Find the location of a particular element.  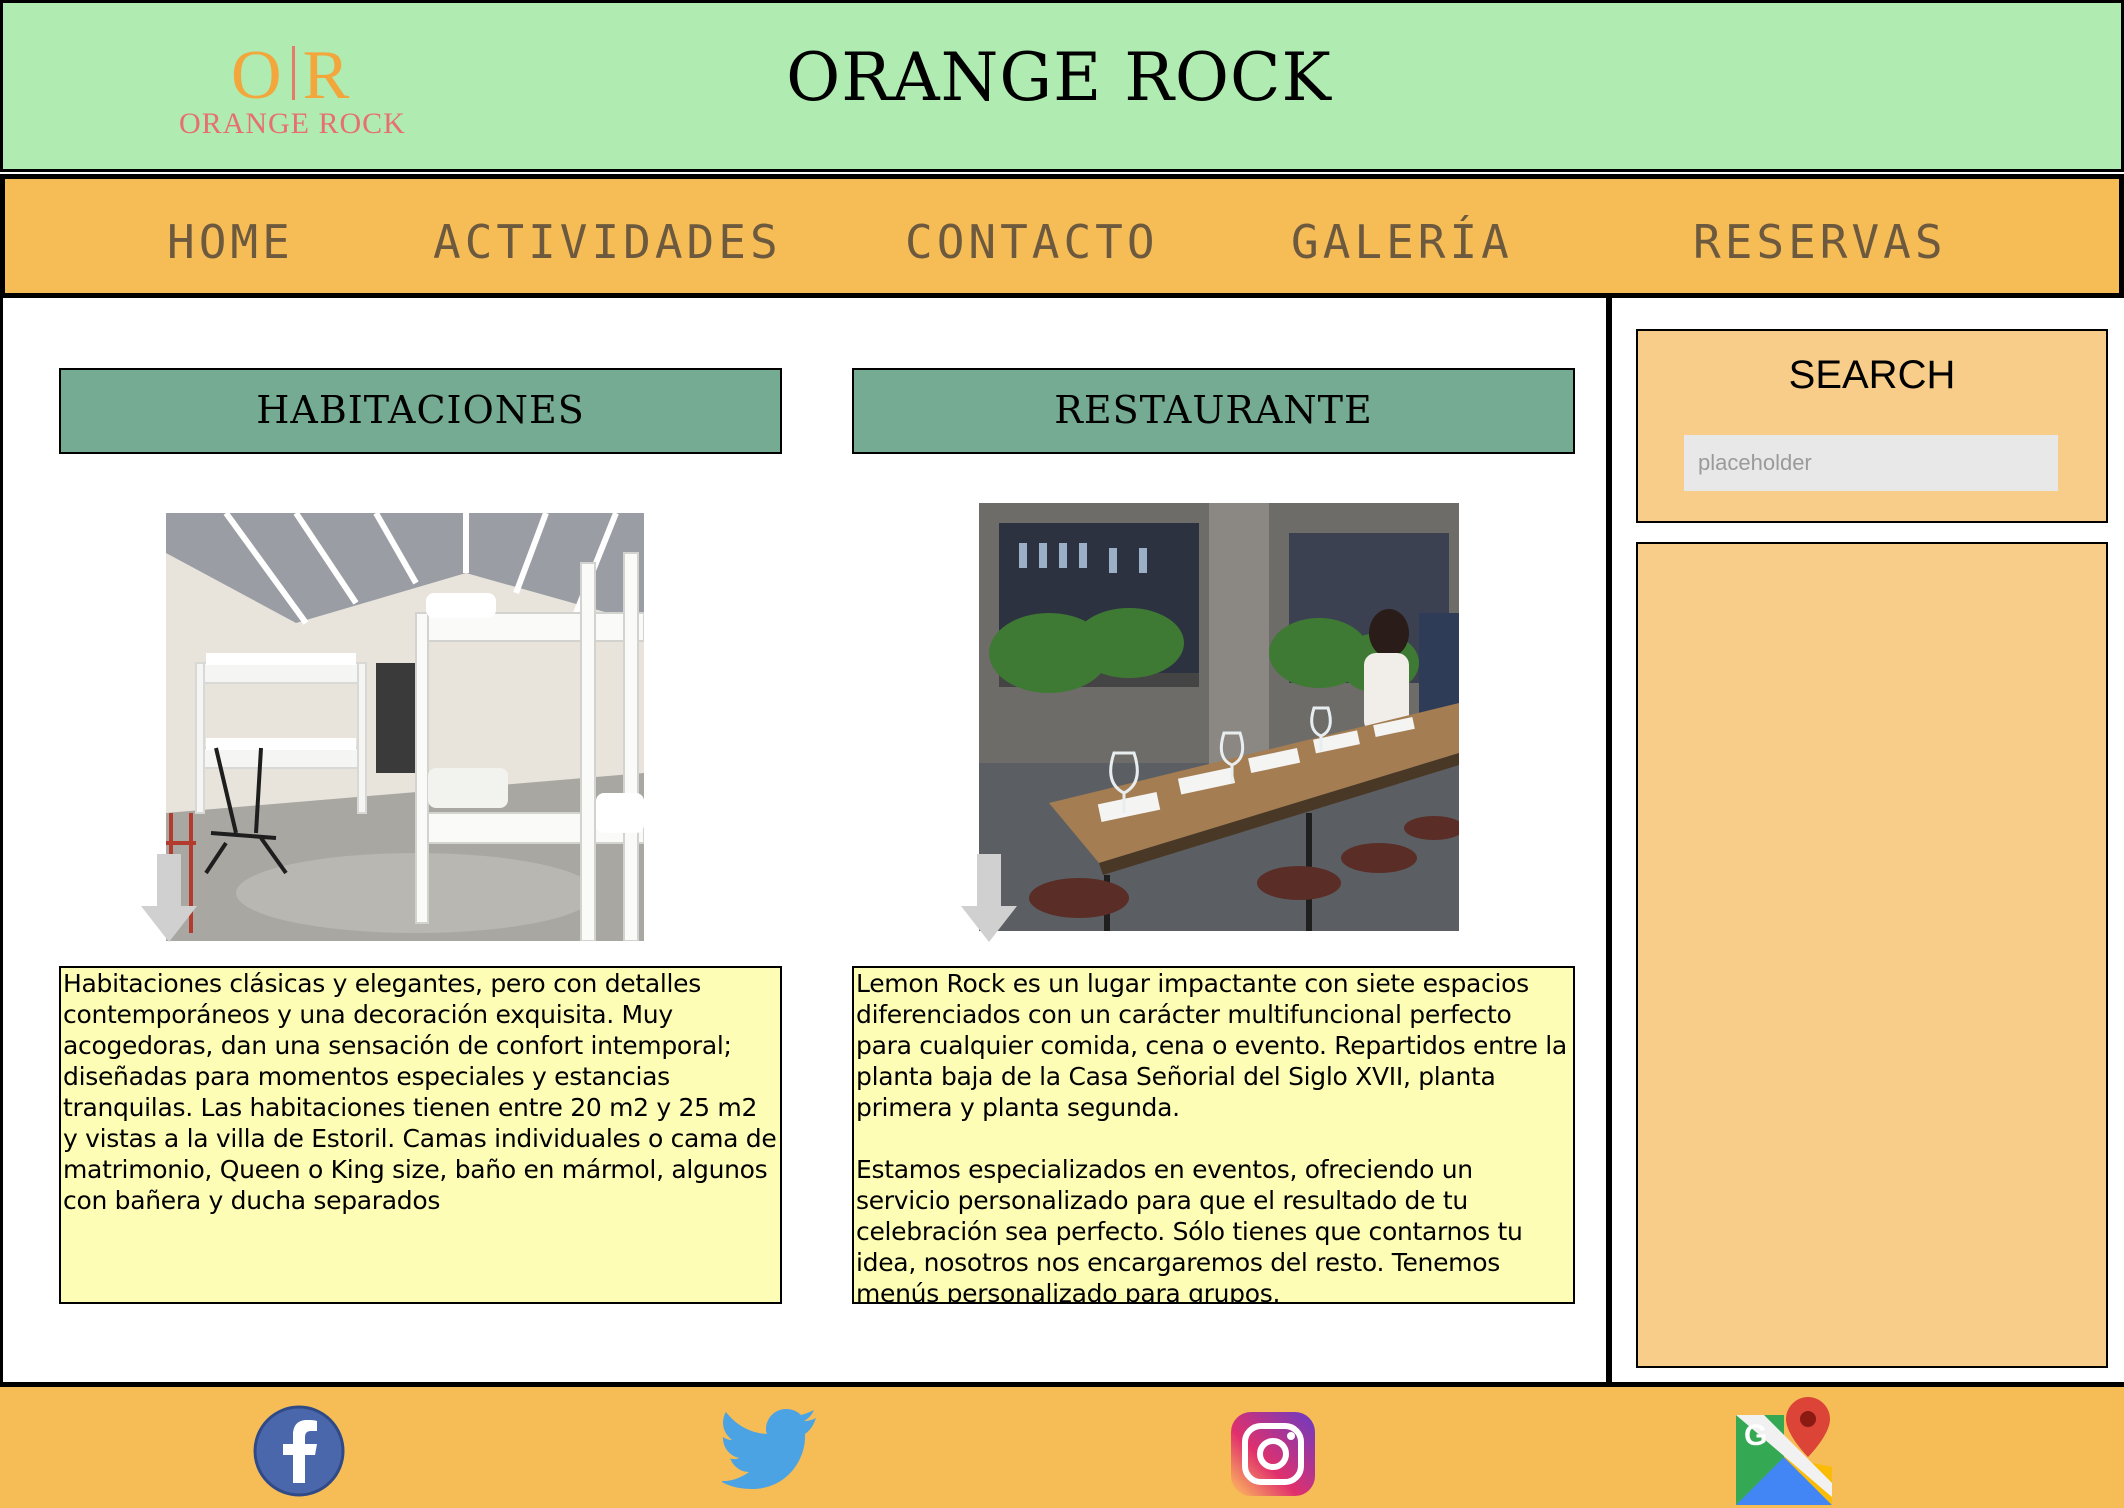

nav-item-home: HOME is located at coordinates (230, 242).